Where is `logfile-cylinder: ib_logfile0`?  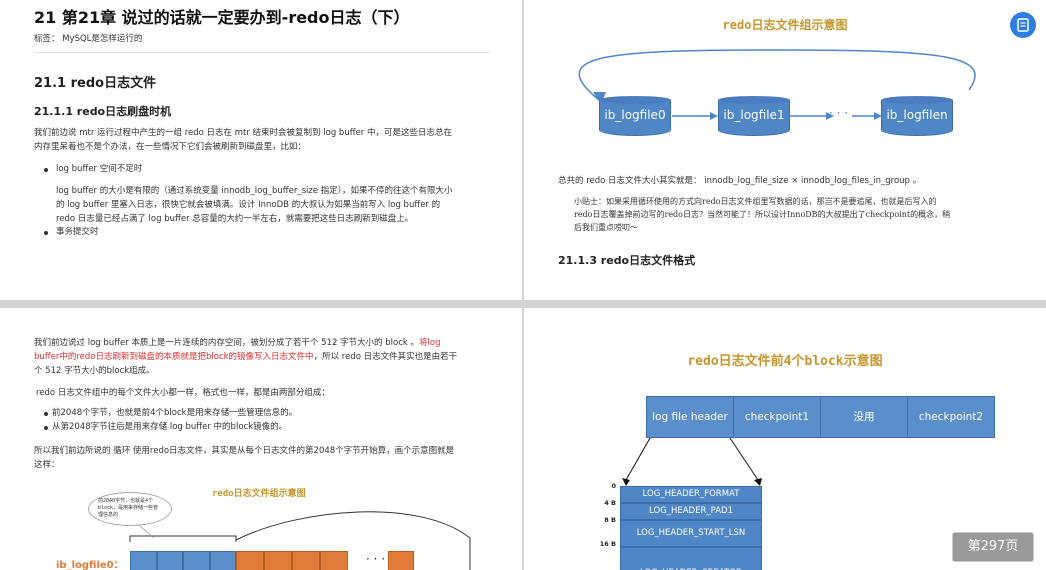
logfile-cylinder: ib_logfile0 is located at coordinates (635, 116).